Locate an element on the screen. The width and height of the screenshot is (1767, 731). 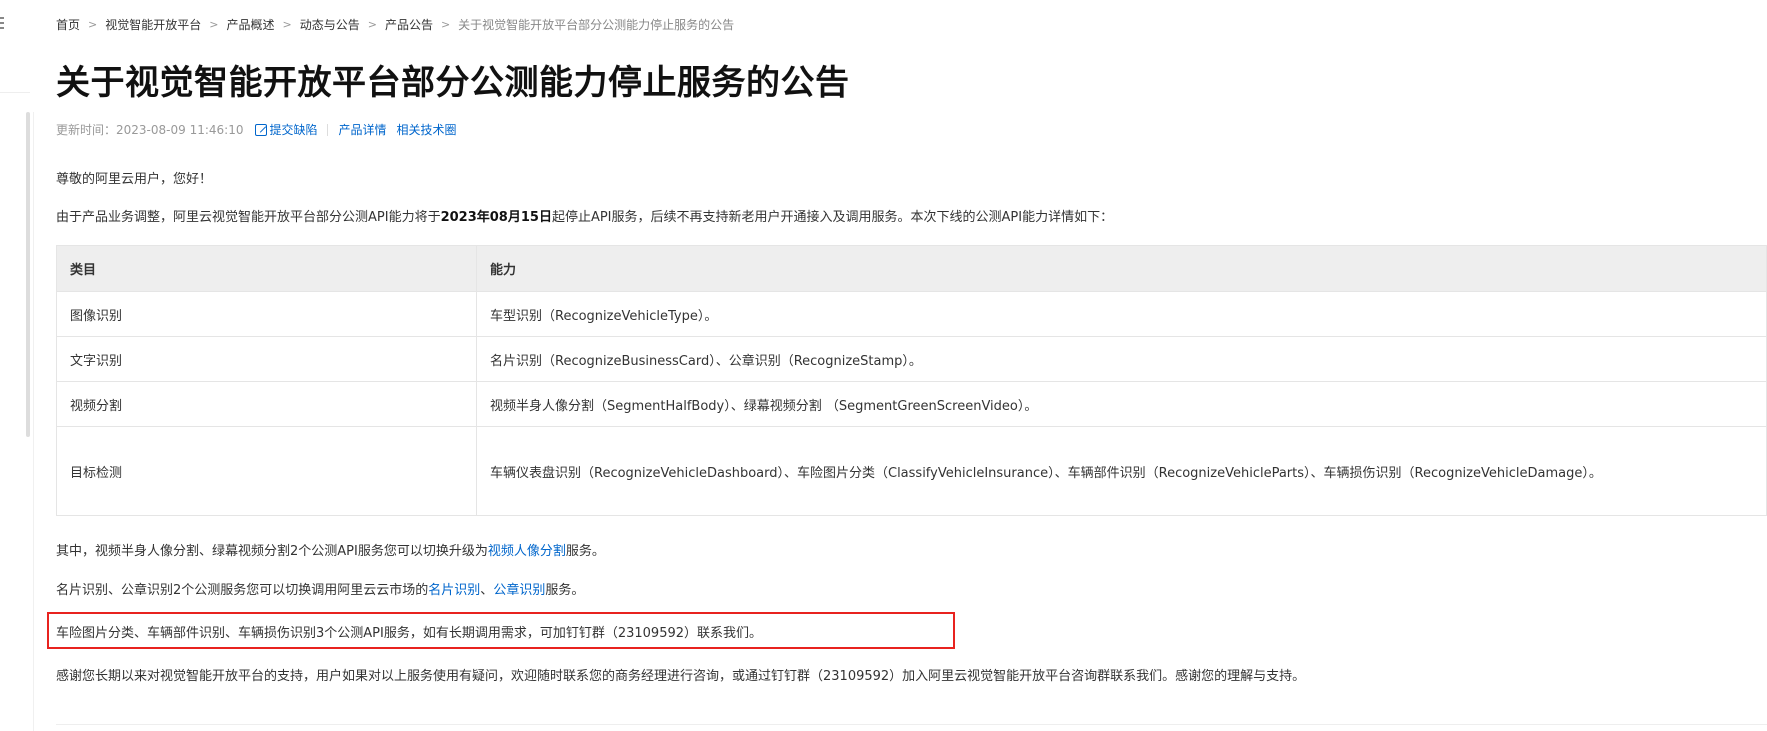
table-header-row: 类目 能力 is located at coordinates (911, 268).